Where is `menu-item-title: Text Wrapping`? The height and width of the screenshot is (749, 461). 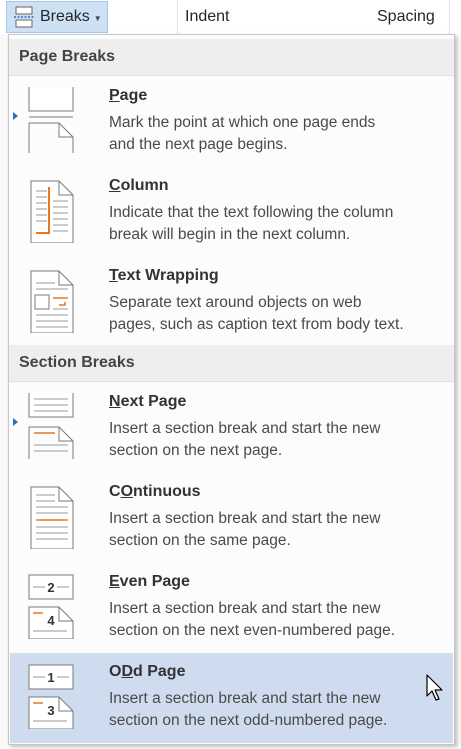
menu-item-title: Text Wrapping is located at coordinates (164, 275).